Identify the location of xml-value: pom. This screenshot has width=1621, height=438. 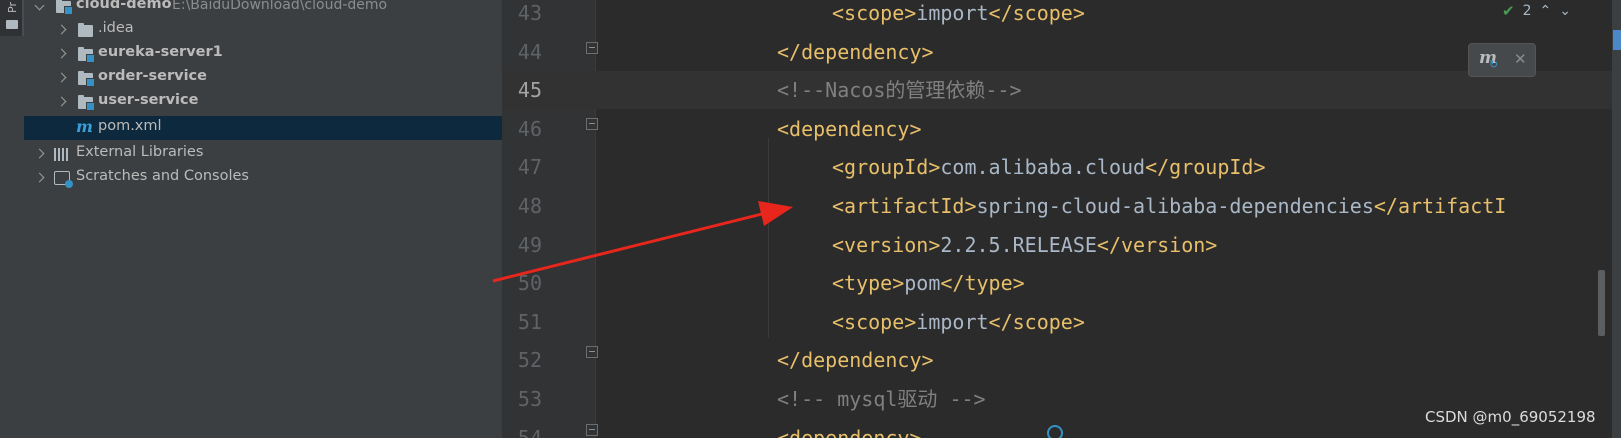
(922, 283).